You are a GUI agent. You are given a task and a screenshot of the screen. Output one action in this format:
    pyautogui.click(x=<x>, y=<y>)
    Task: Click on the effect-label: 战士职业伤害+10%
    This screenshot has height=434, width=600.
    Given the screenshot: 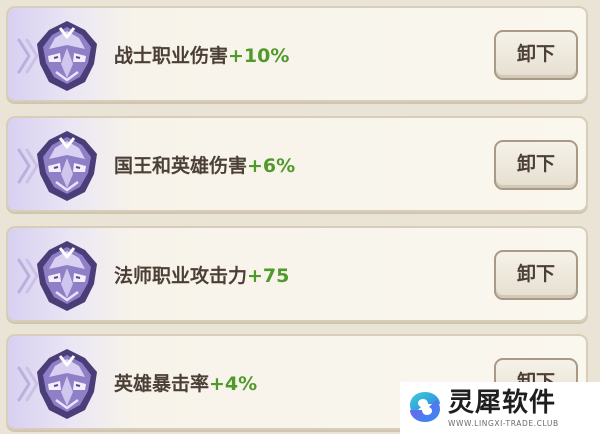 What is the action you would take?
    pyautogui.click(x=201, y=56)
    